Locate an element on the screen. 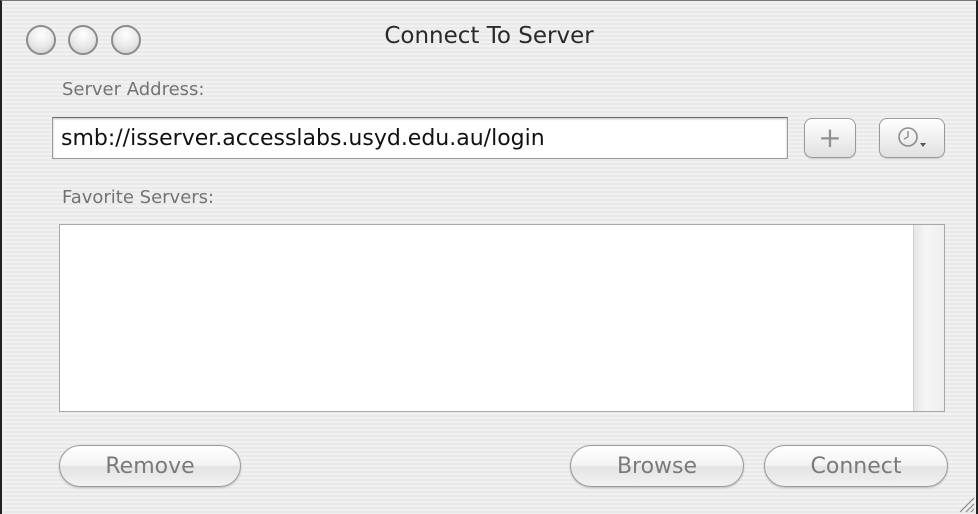  server-address-input is located at coordinates (420, 138).